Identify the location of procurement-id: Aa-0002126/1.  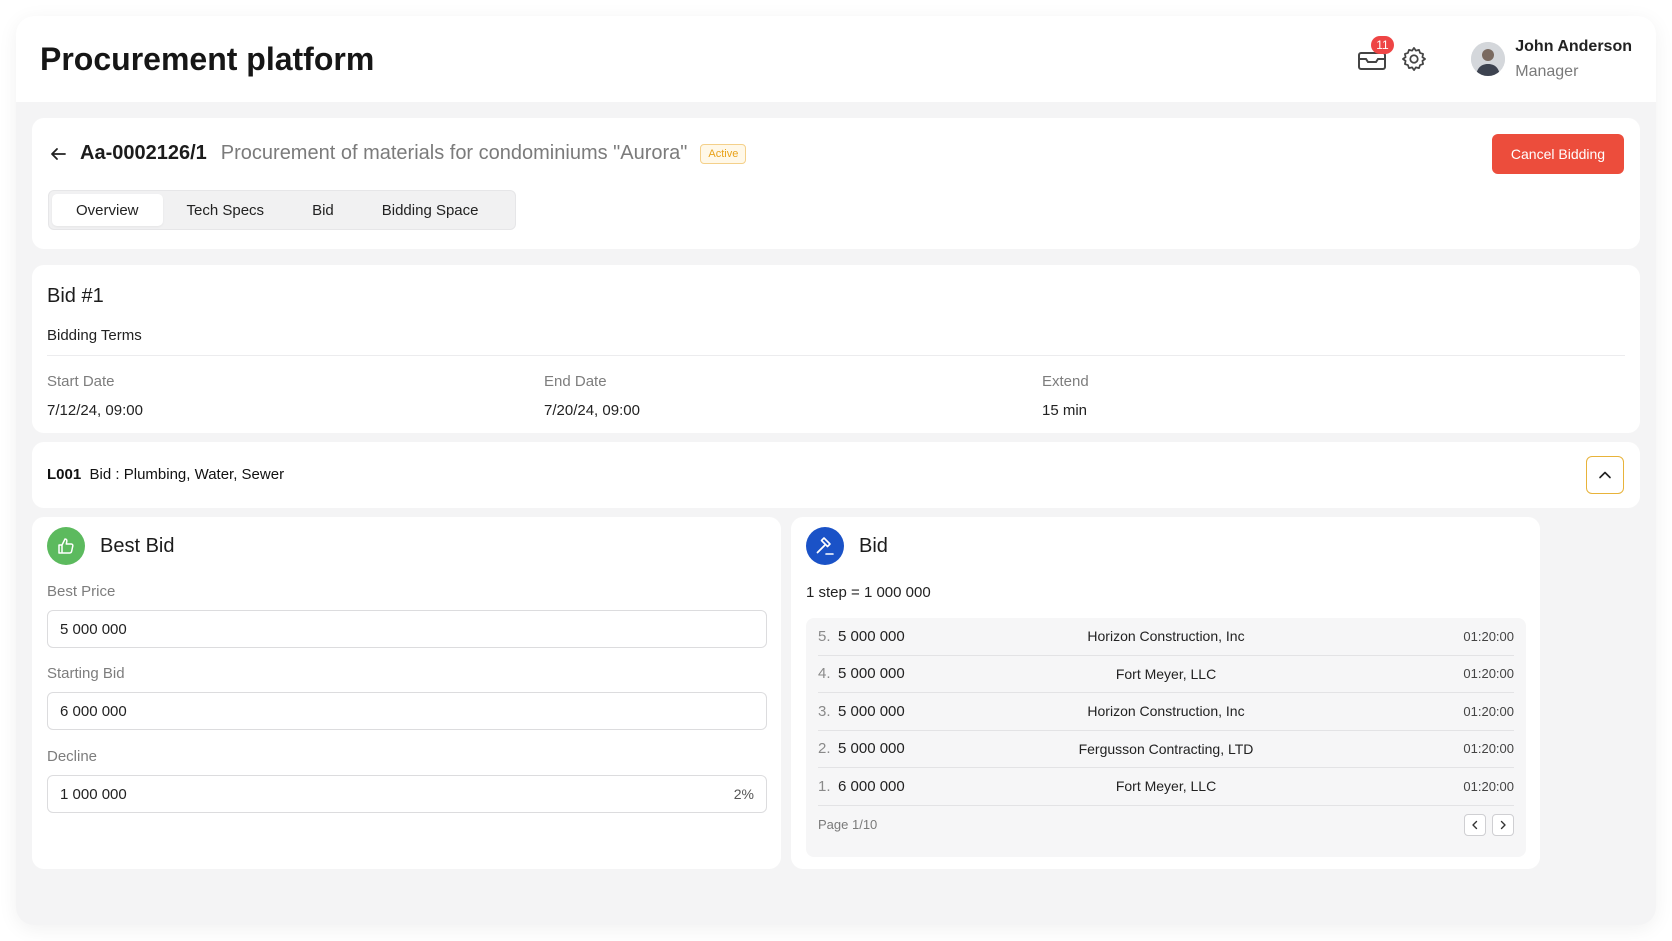
(143, 153).